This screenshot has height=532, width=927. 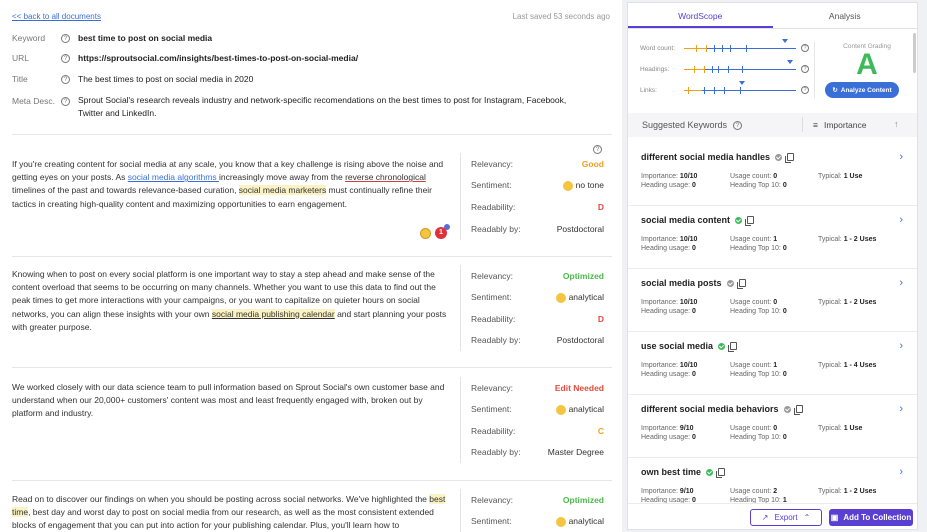 I want to click on headings-track, so click(x=740, y=66).